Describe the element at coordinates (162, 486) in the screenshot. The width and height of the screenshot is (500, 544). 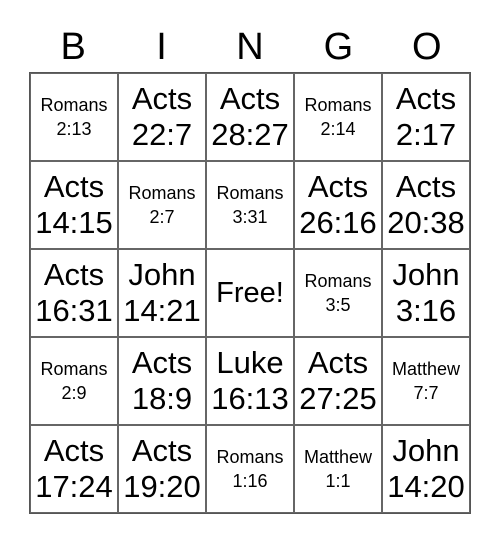
I see `cell-reference: 19:20` at that location.